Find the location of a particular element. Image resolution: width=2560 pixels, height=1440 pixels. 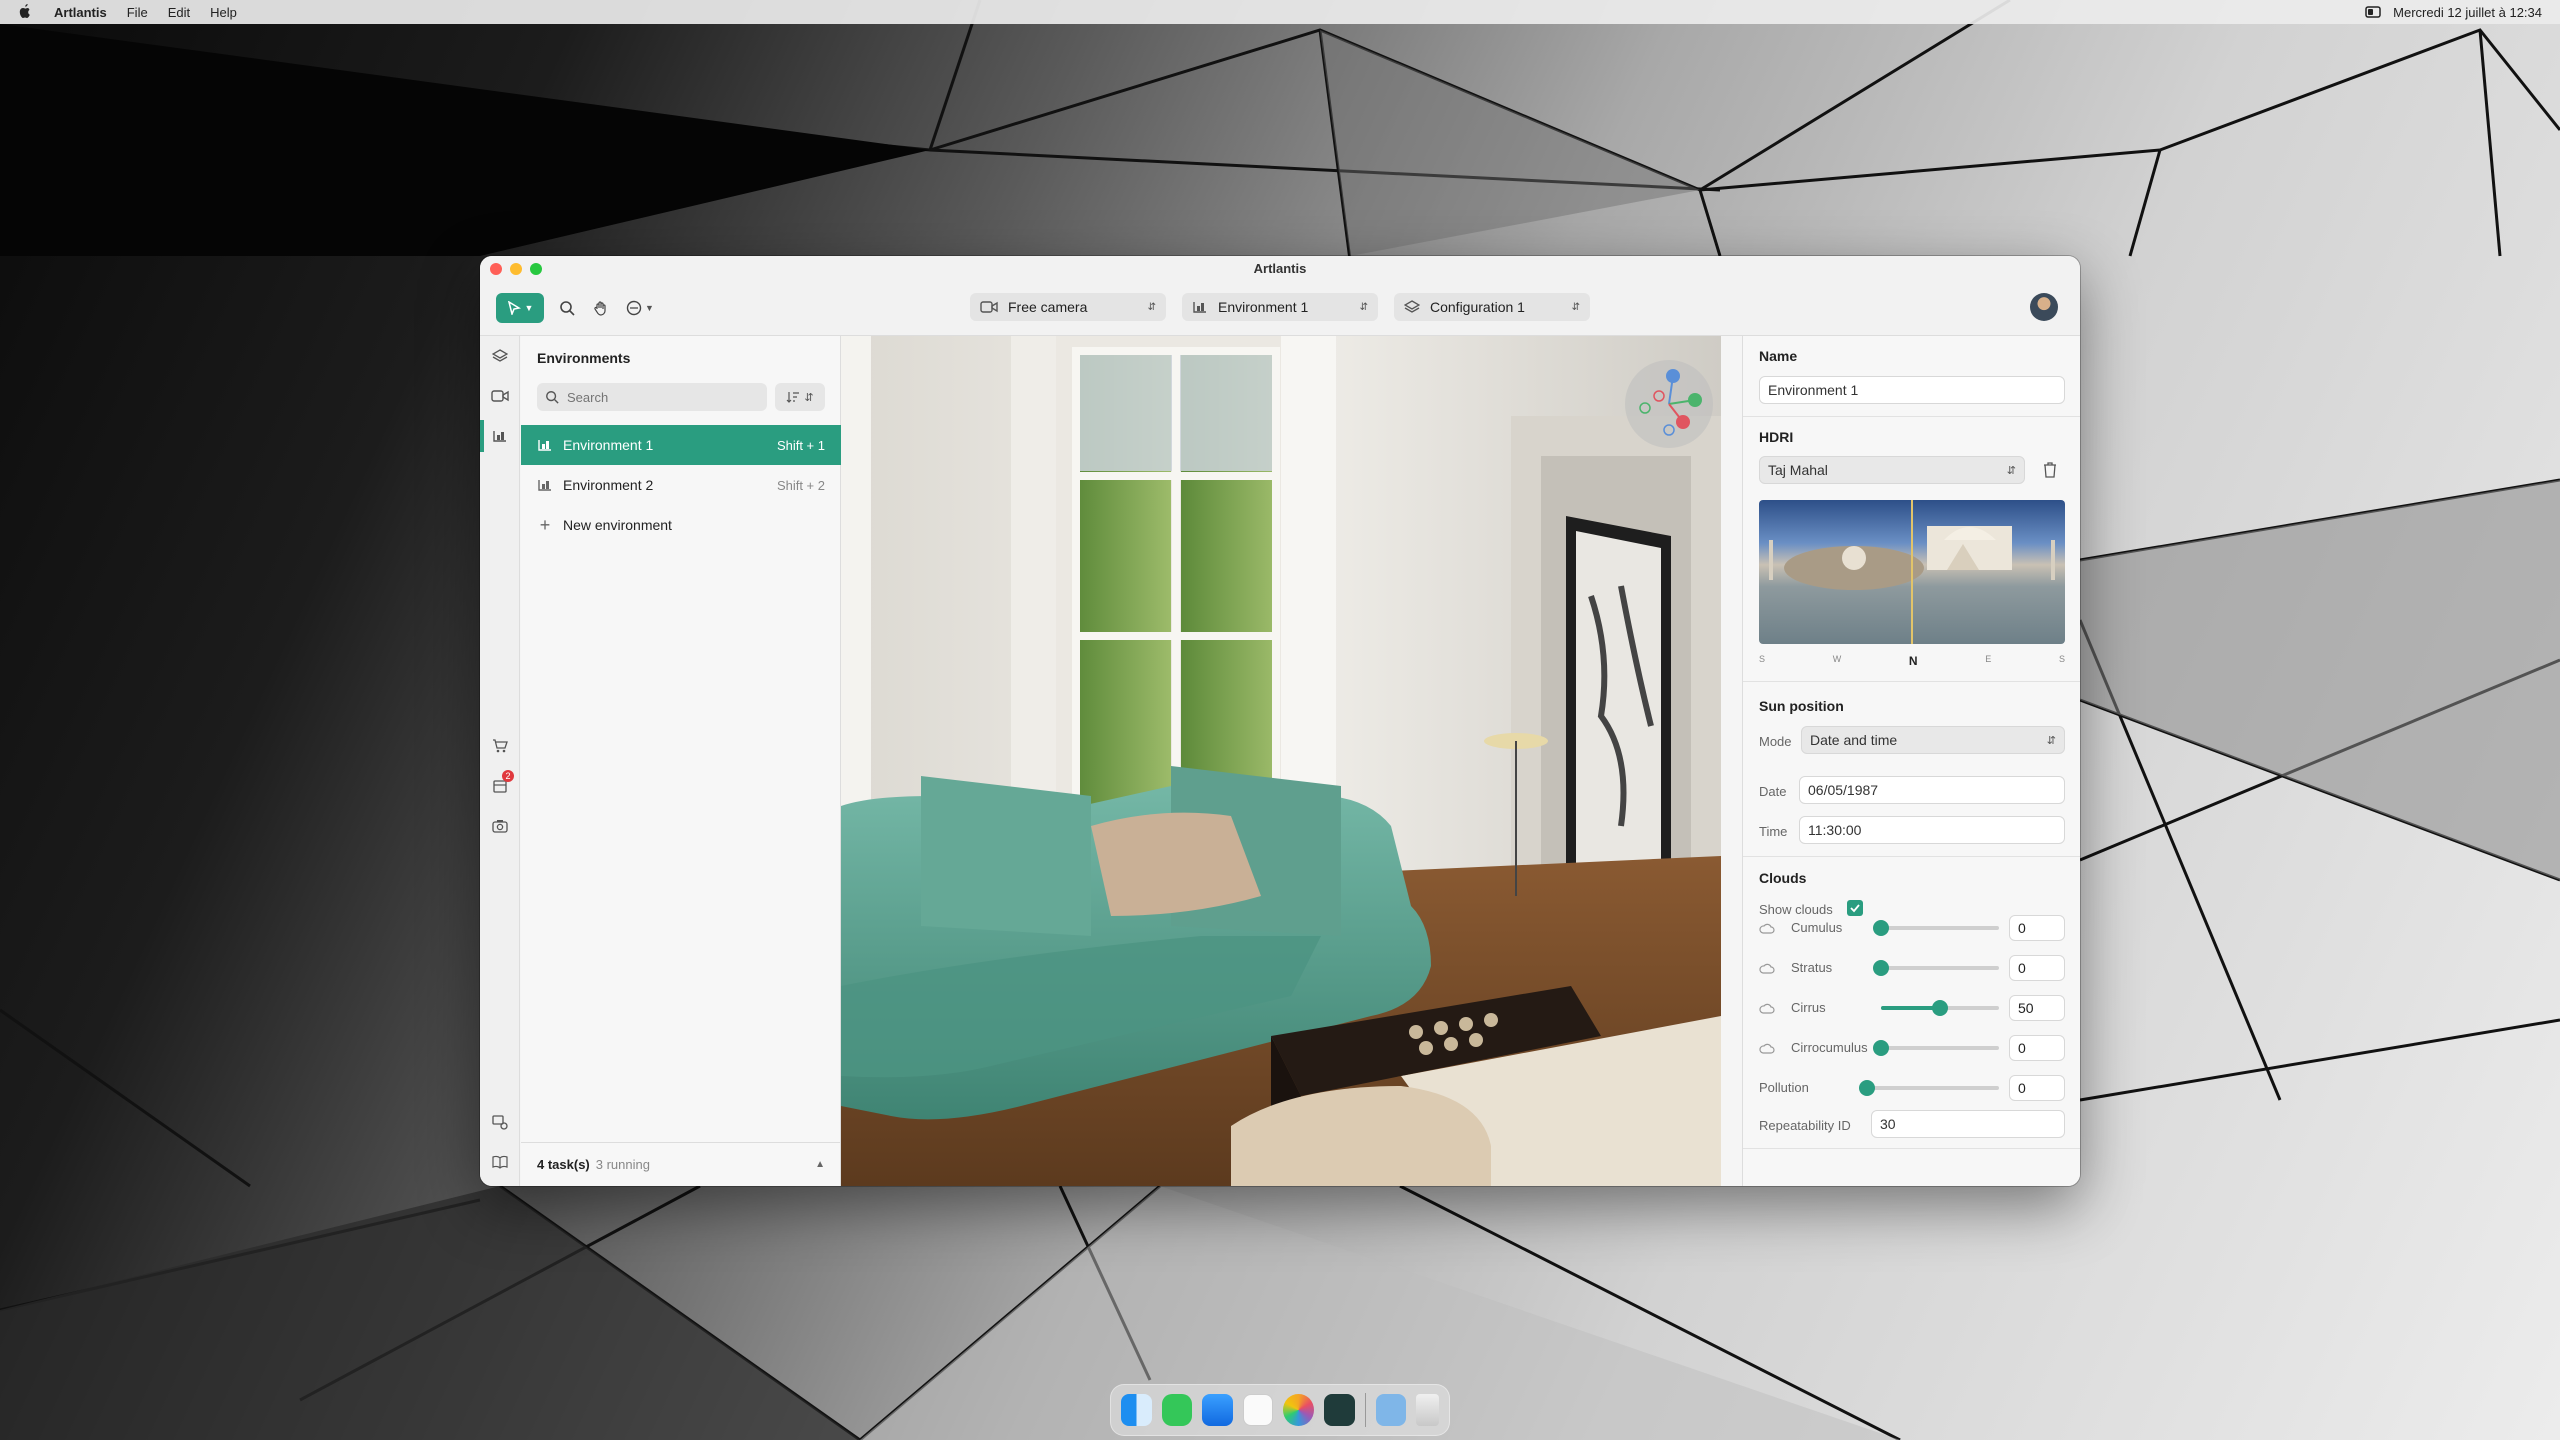

select-tool-button: ▼ is located at coordinates (520, 307).